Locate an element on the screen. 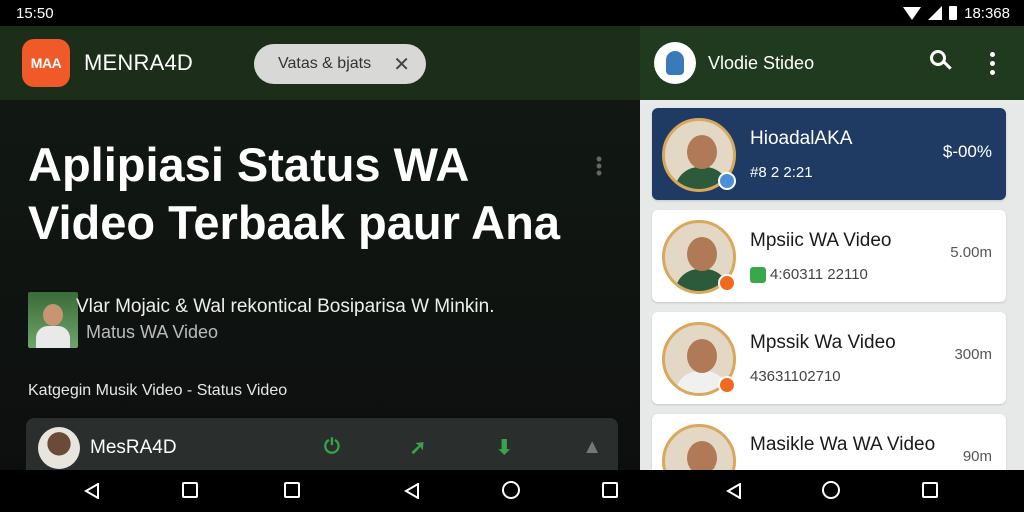  item-size: 5.00m is located at coordinates (971, 252).